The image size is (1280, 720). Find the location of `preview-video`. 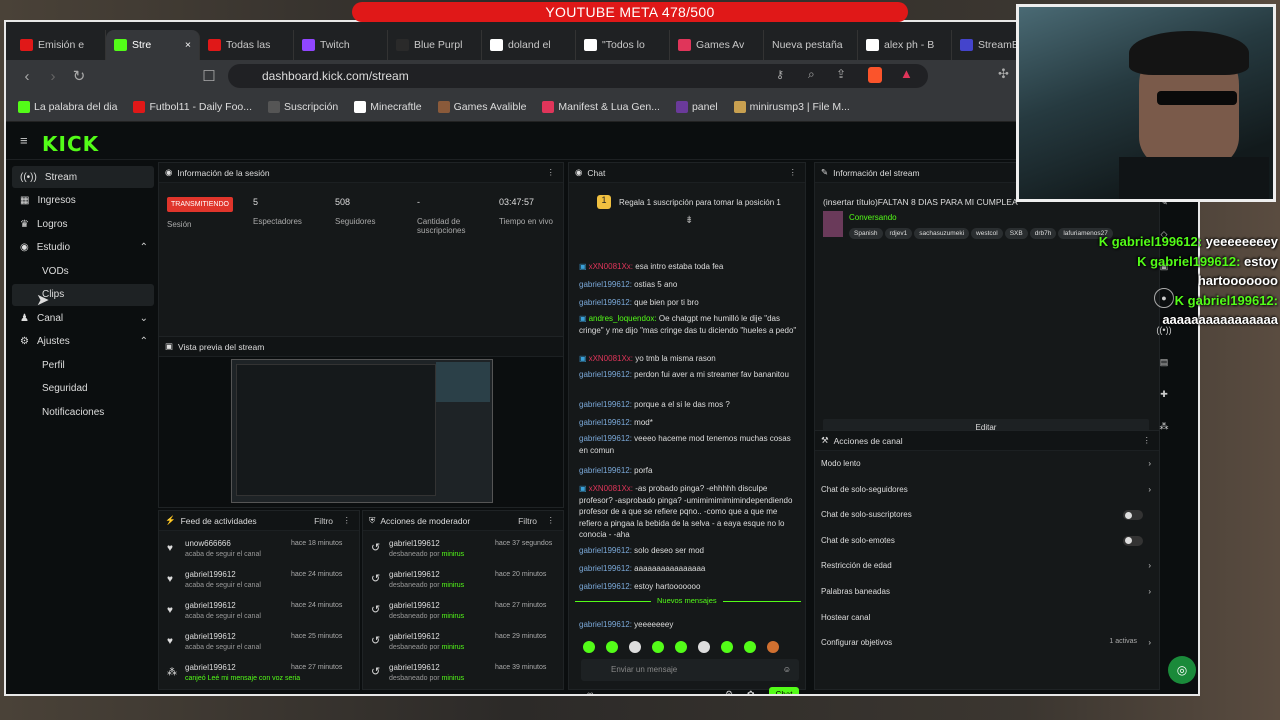

preview-video is located at coordinates (362, 431).